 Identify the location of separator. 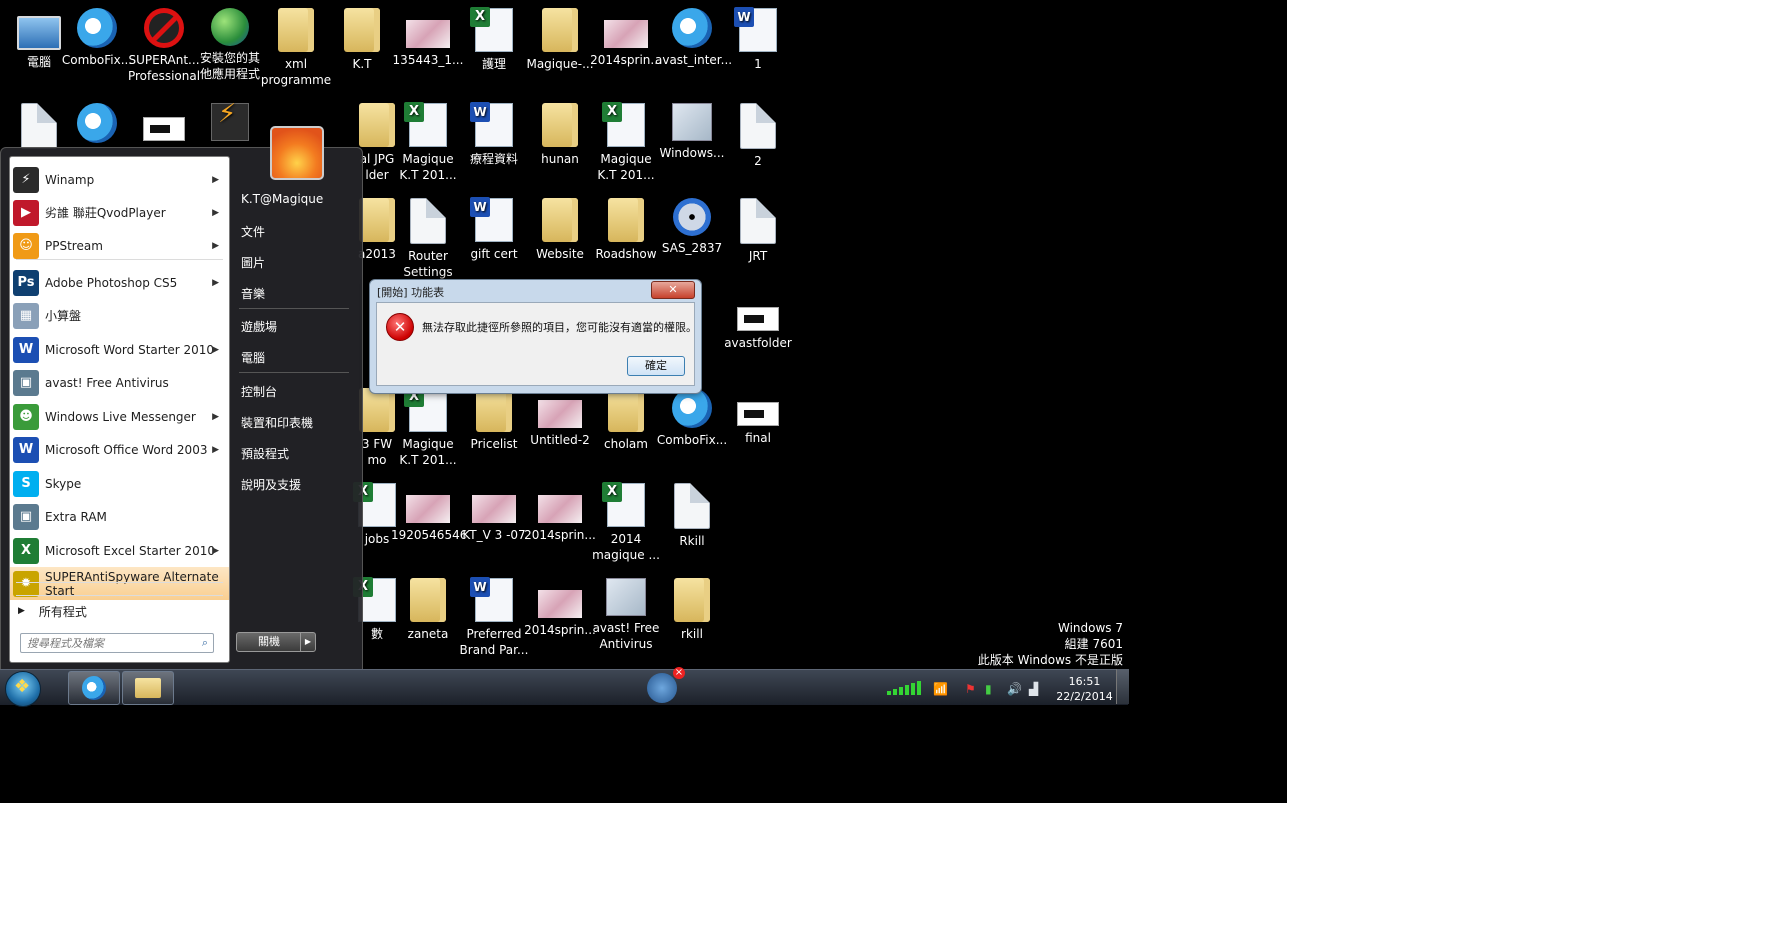
(294, 372).